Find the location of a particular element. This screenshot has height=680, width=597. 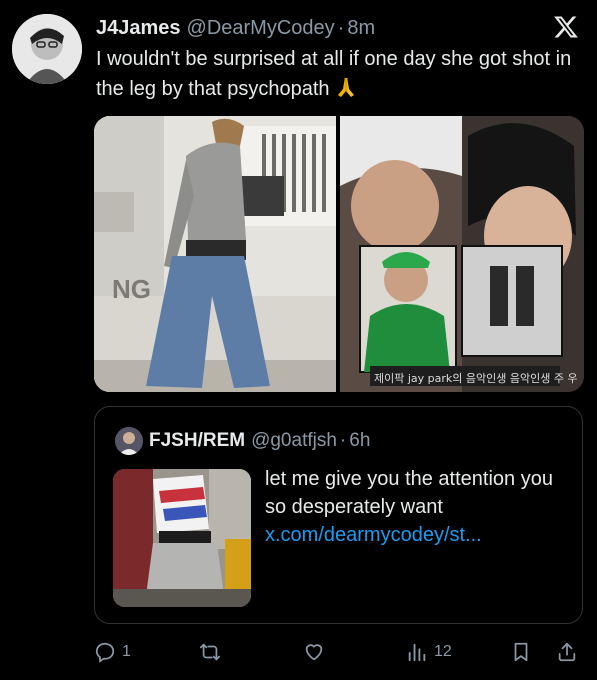

reply-icon is located at coordinates (105, 652).